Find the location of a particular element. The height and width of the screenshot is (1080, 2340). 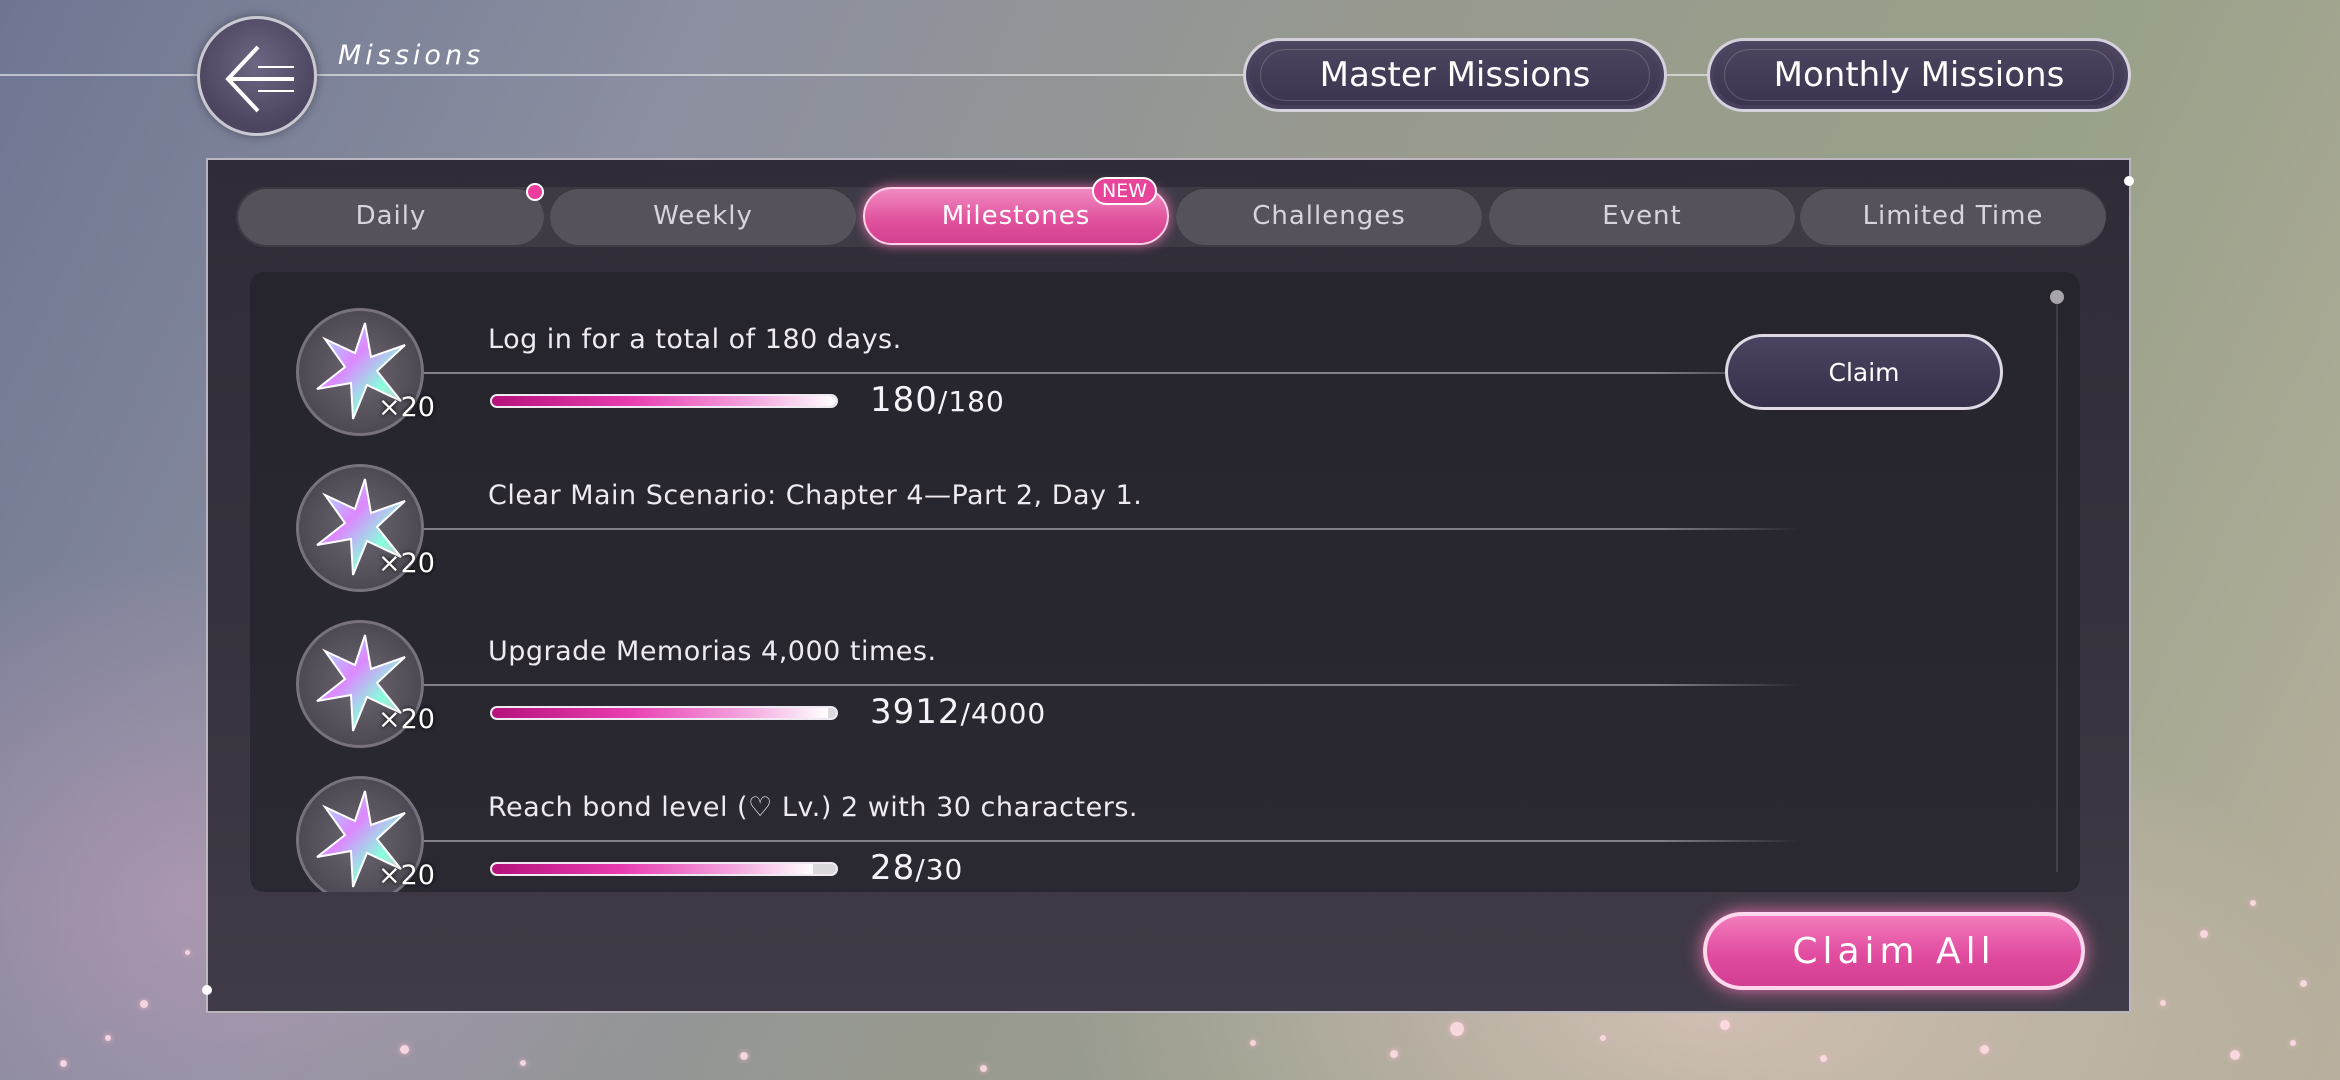

claim-all-button: Claim All is located at coordinates (1894, 951).